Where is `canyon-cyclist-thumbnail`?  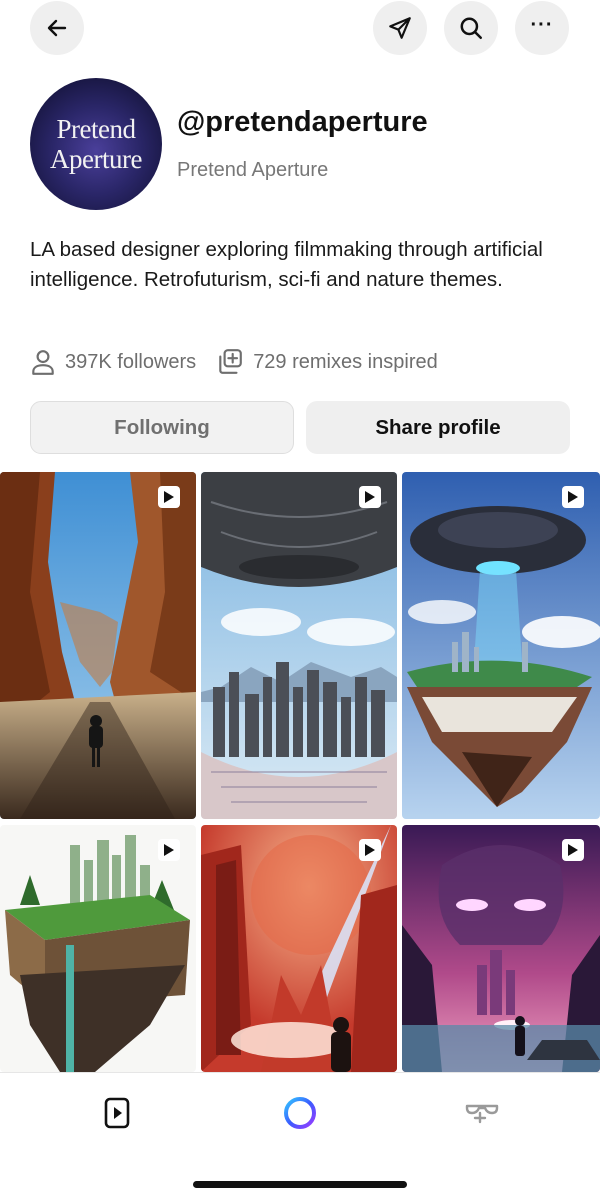
canyon-cyclist-thumbnail is located at coordinates (98, 645).